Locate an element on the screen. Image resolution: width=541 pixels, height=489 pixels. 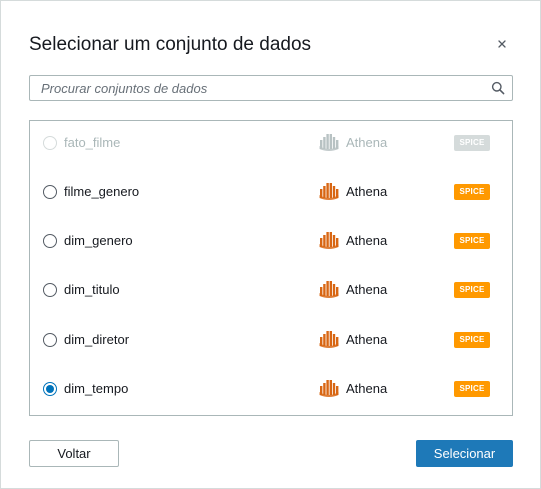
search-input is located at coordinates (260, 88).